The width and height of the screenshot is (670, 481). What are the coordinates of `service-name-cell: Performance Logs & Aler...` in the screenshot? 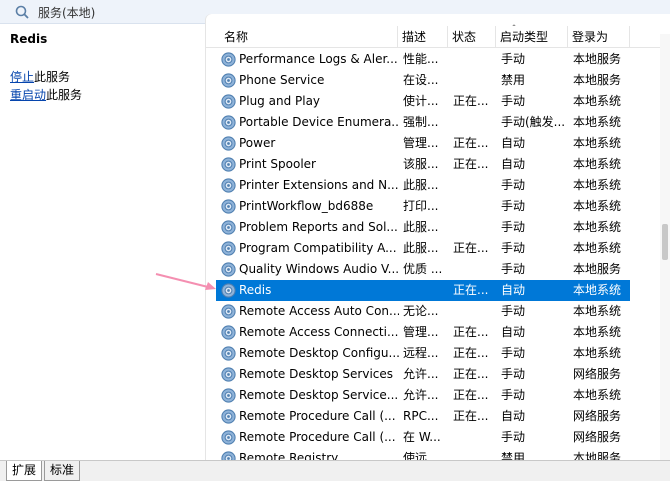 It's located at (318, 59).